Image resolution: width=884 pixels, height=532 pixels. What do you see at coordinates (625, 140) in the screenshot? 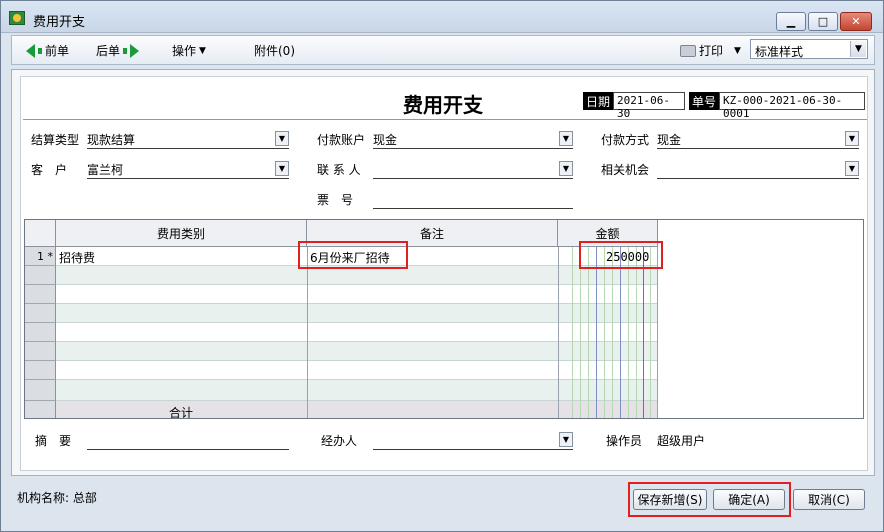
I see `pay-method-label: 付款方式` at bounding box center [625, 140].